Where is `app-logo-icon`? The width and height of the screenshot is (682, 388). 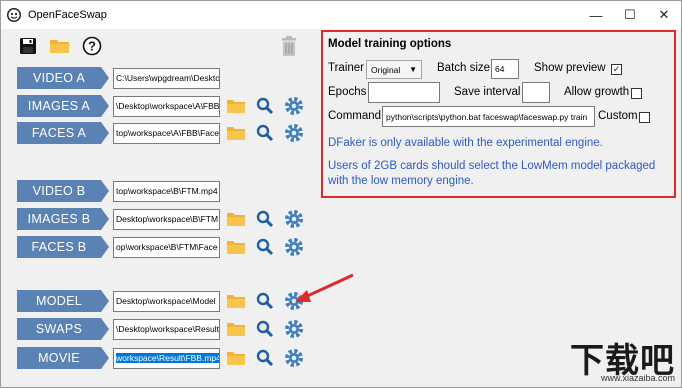 app-logo-icon is located at coordinates (14, 15).